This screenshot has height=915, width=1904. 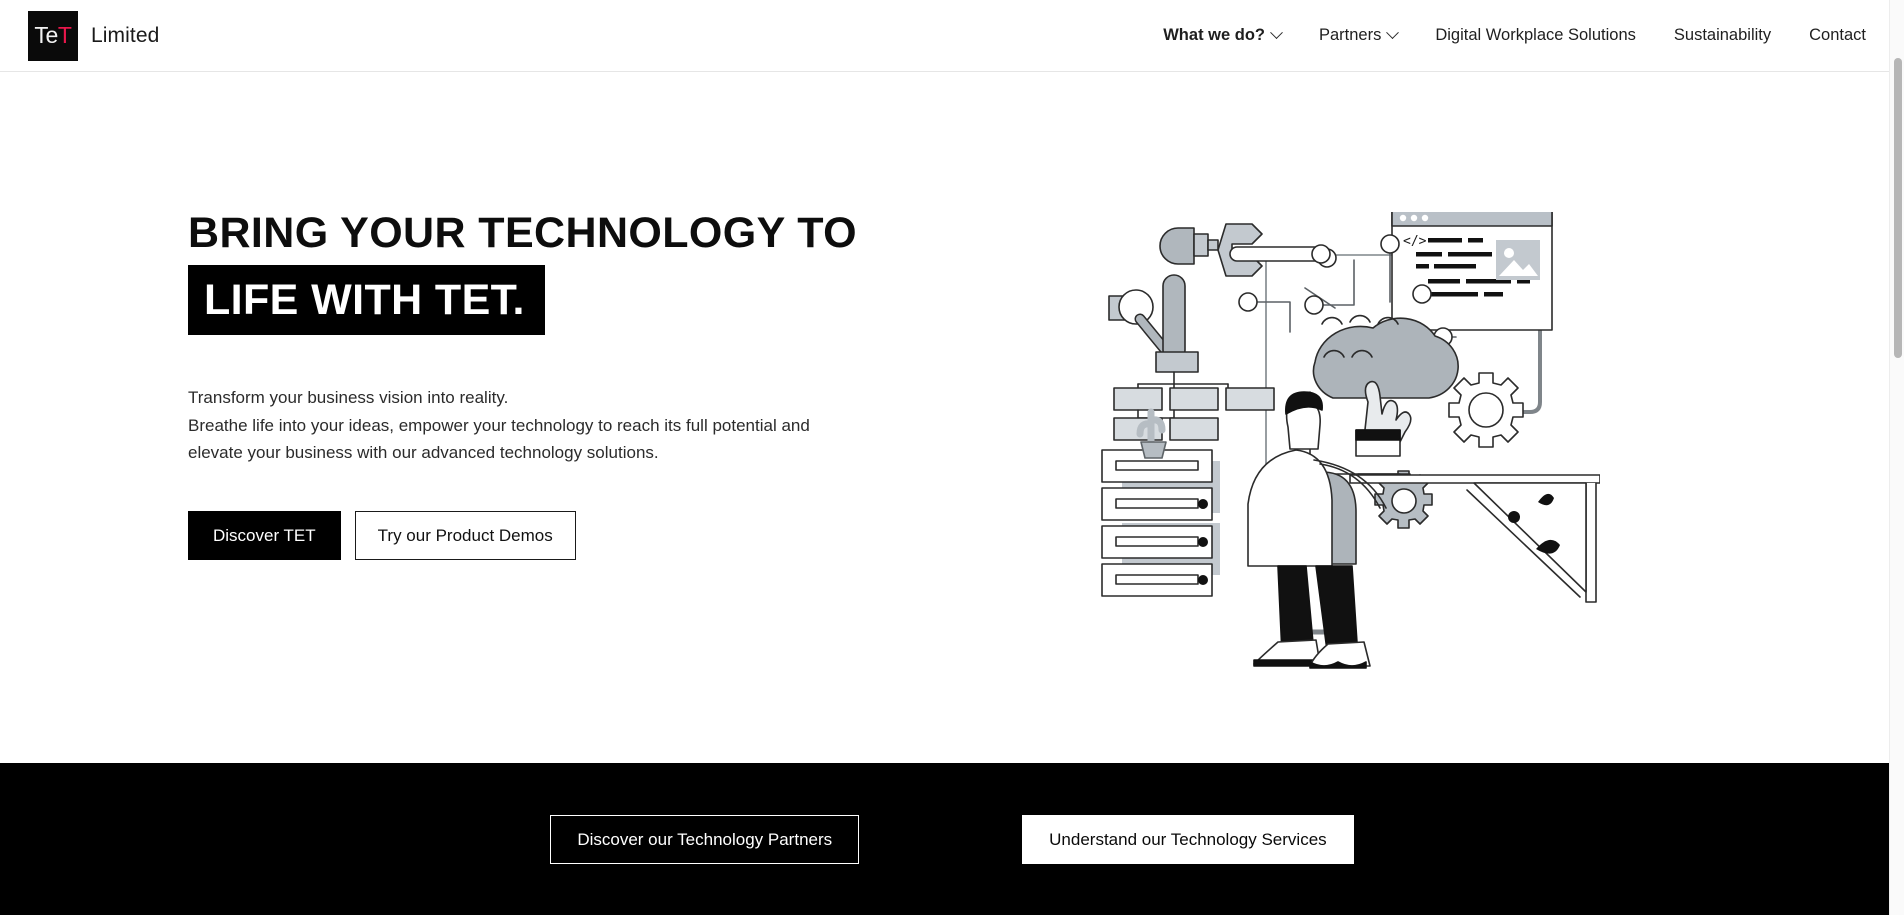 What do you see at coordinates (1486, 410) in the screenshot?
I see `gear-icon-large` at bounding box center [1486, 410].